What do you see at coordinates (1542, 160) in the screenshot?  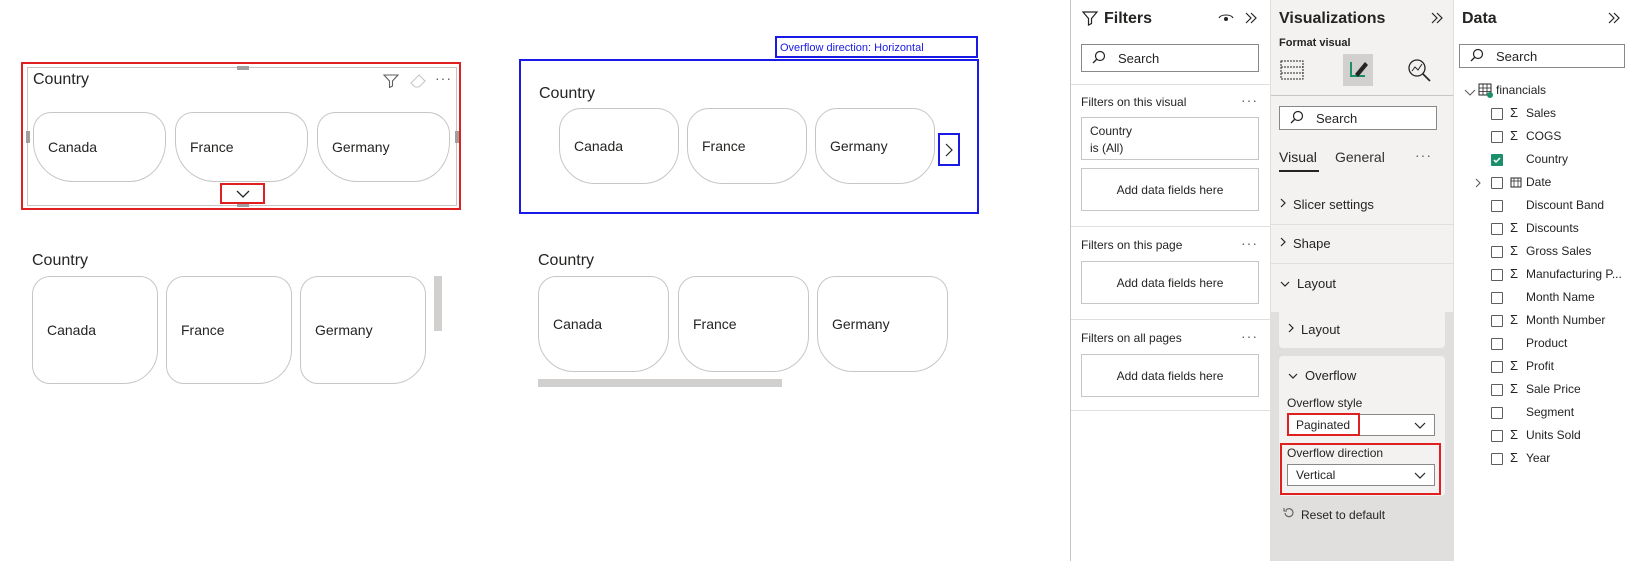 I see `field-item: Country` at bounding box center [1542, 160].